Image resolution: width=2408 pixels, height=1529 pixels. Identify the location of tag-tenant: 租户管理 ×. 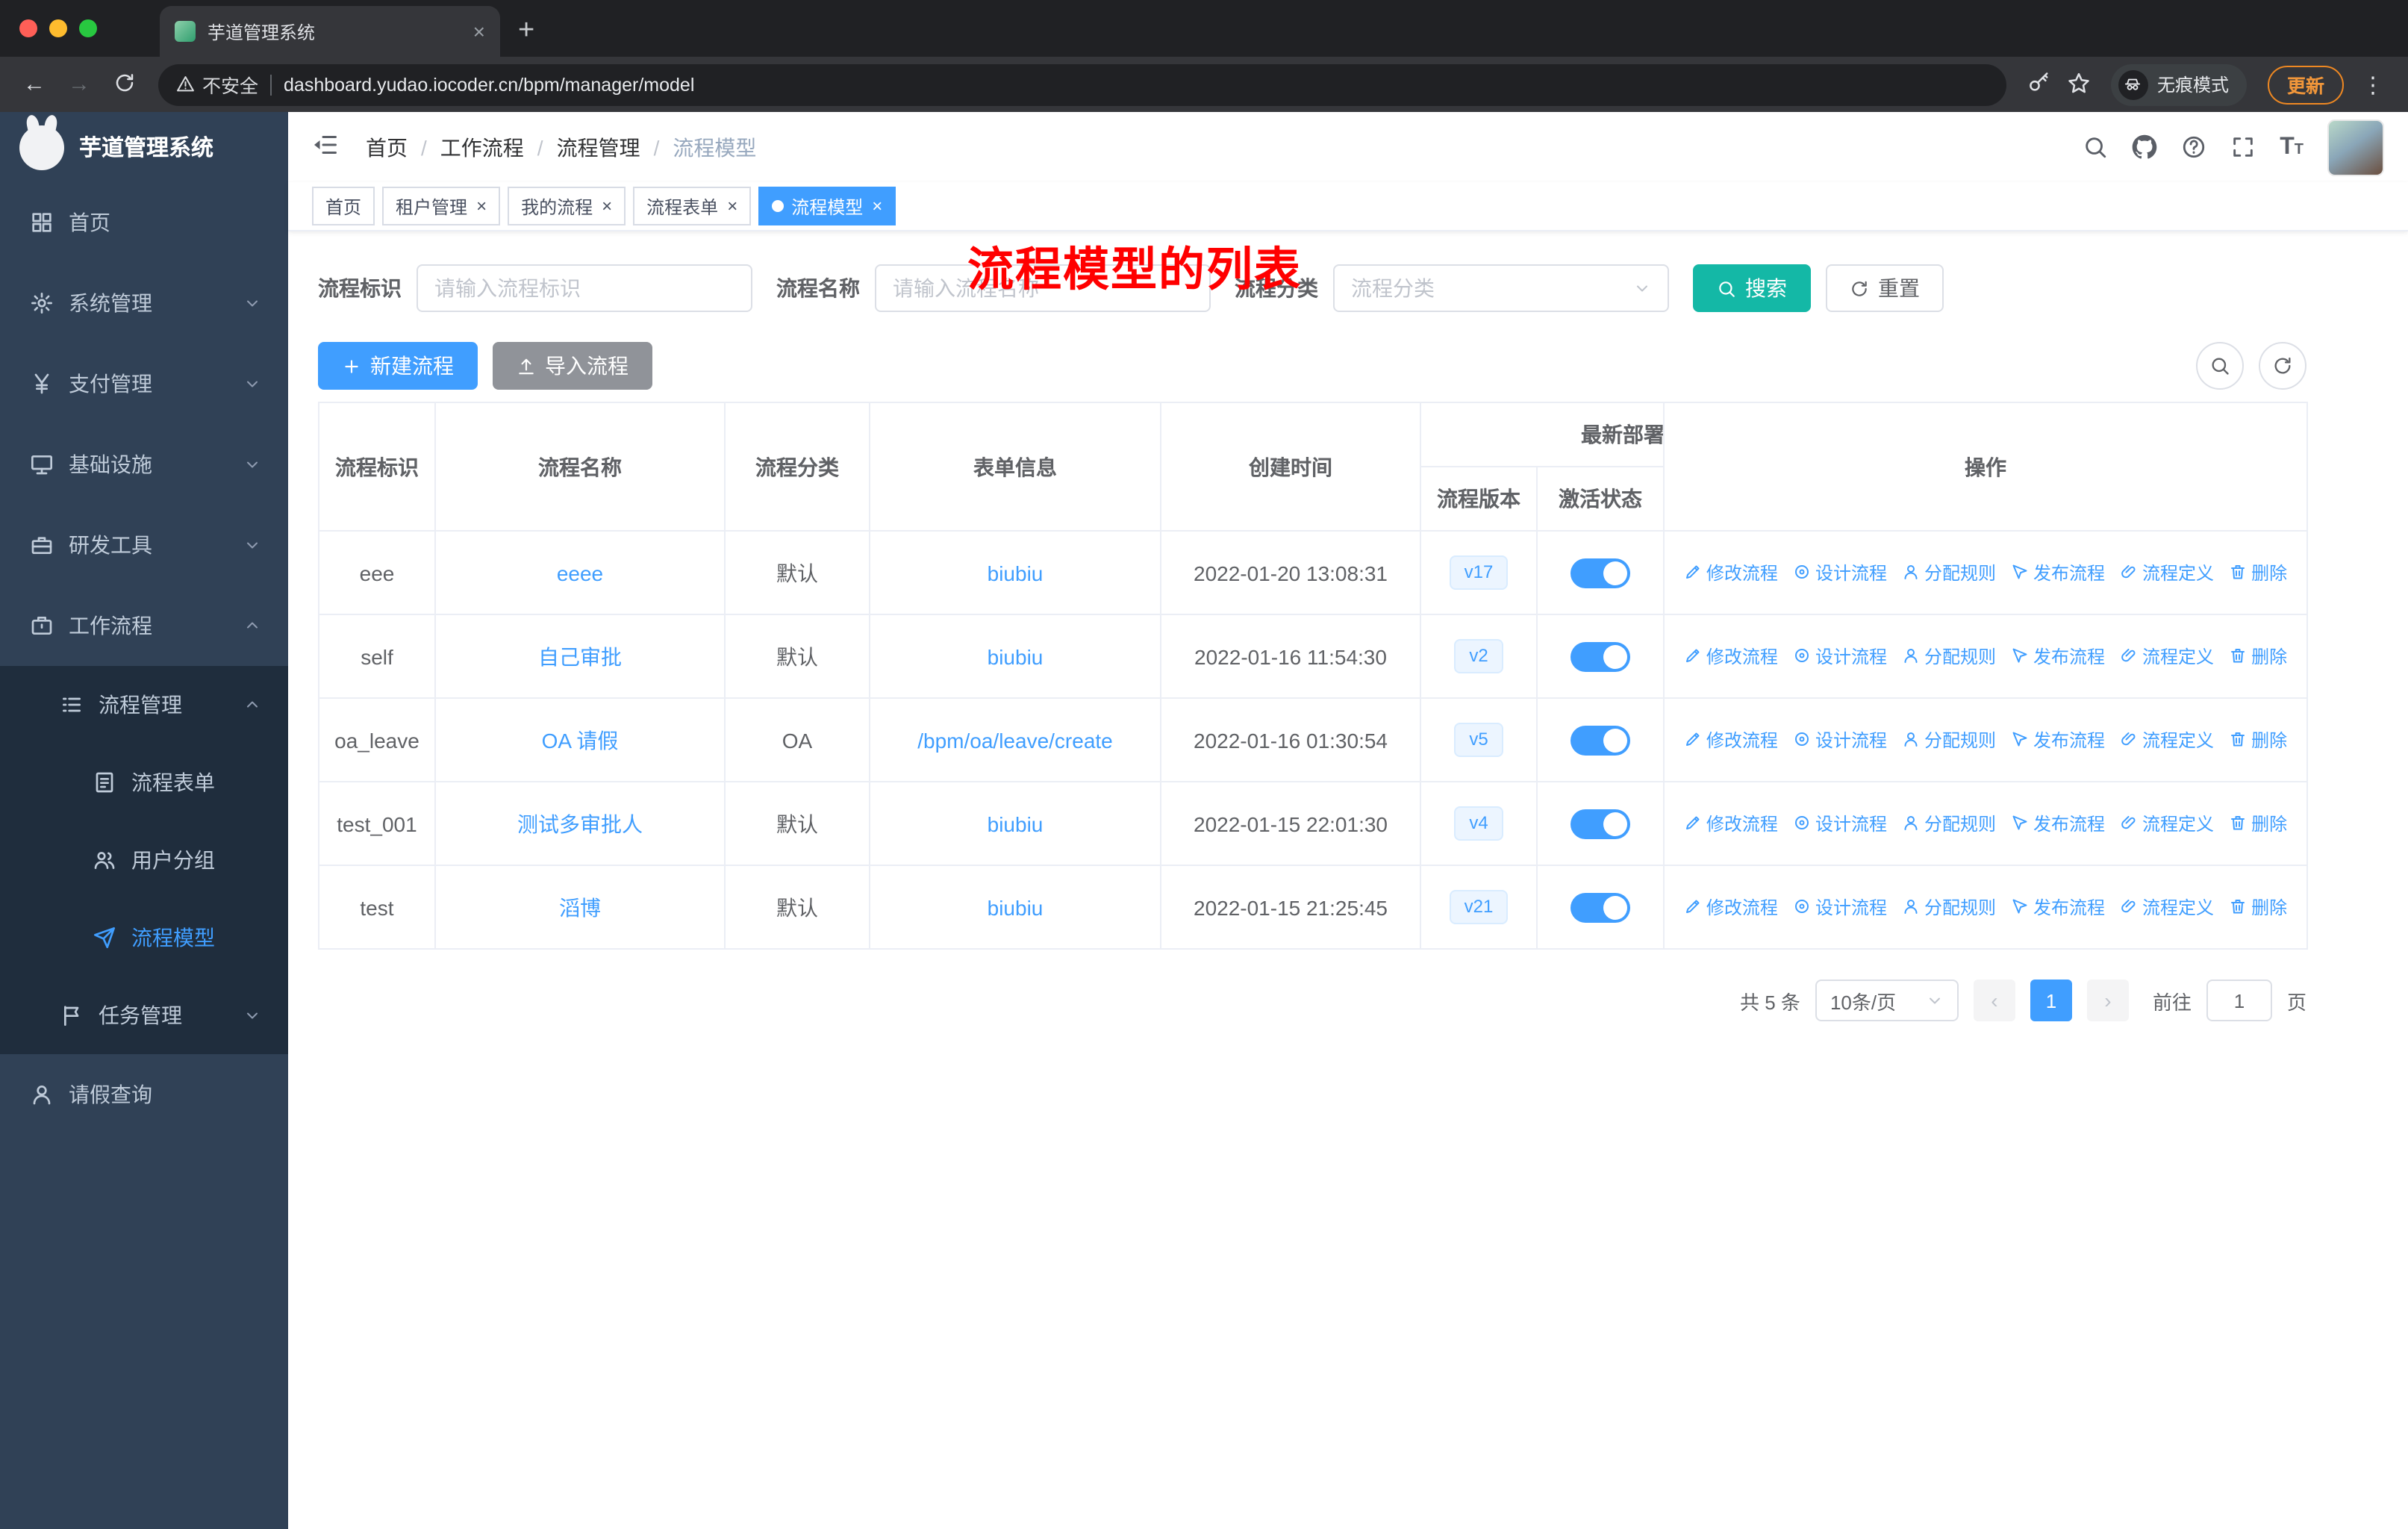
(441, 206).